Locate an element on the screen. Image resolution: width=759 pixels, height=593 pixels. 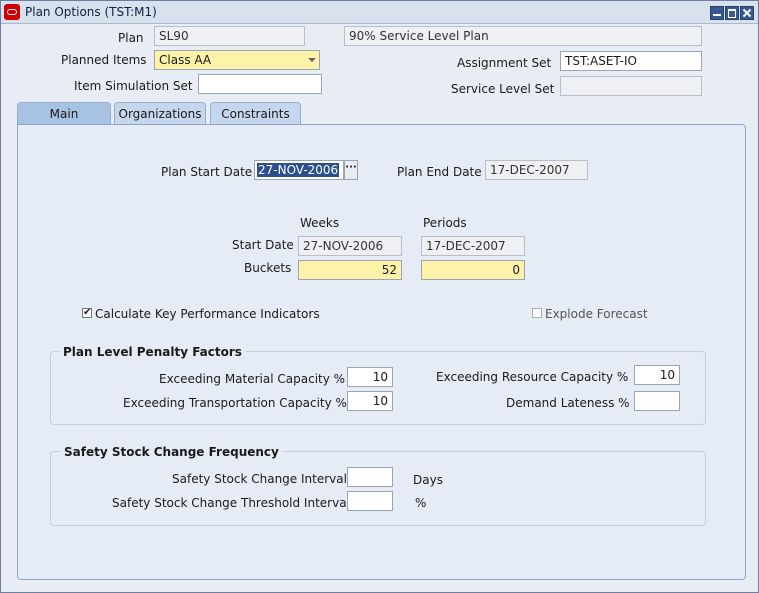
title-bar: Plan Options (TST:M1) is located at coordinates (379, 12).